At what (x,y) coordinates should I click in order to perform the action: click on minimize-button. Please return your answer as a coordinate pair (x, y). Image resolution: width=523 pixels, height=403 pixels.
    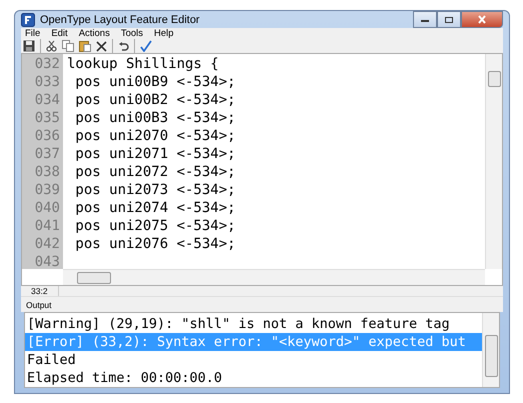
    Looking at the image, I should click on (425, 19).